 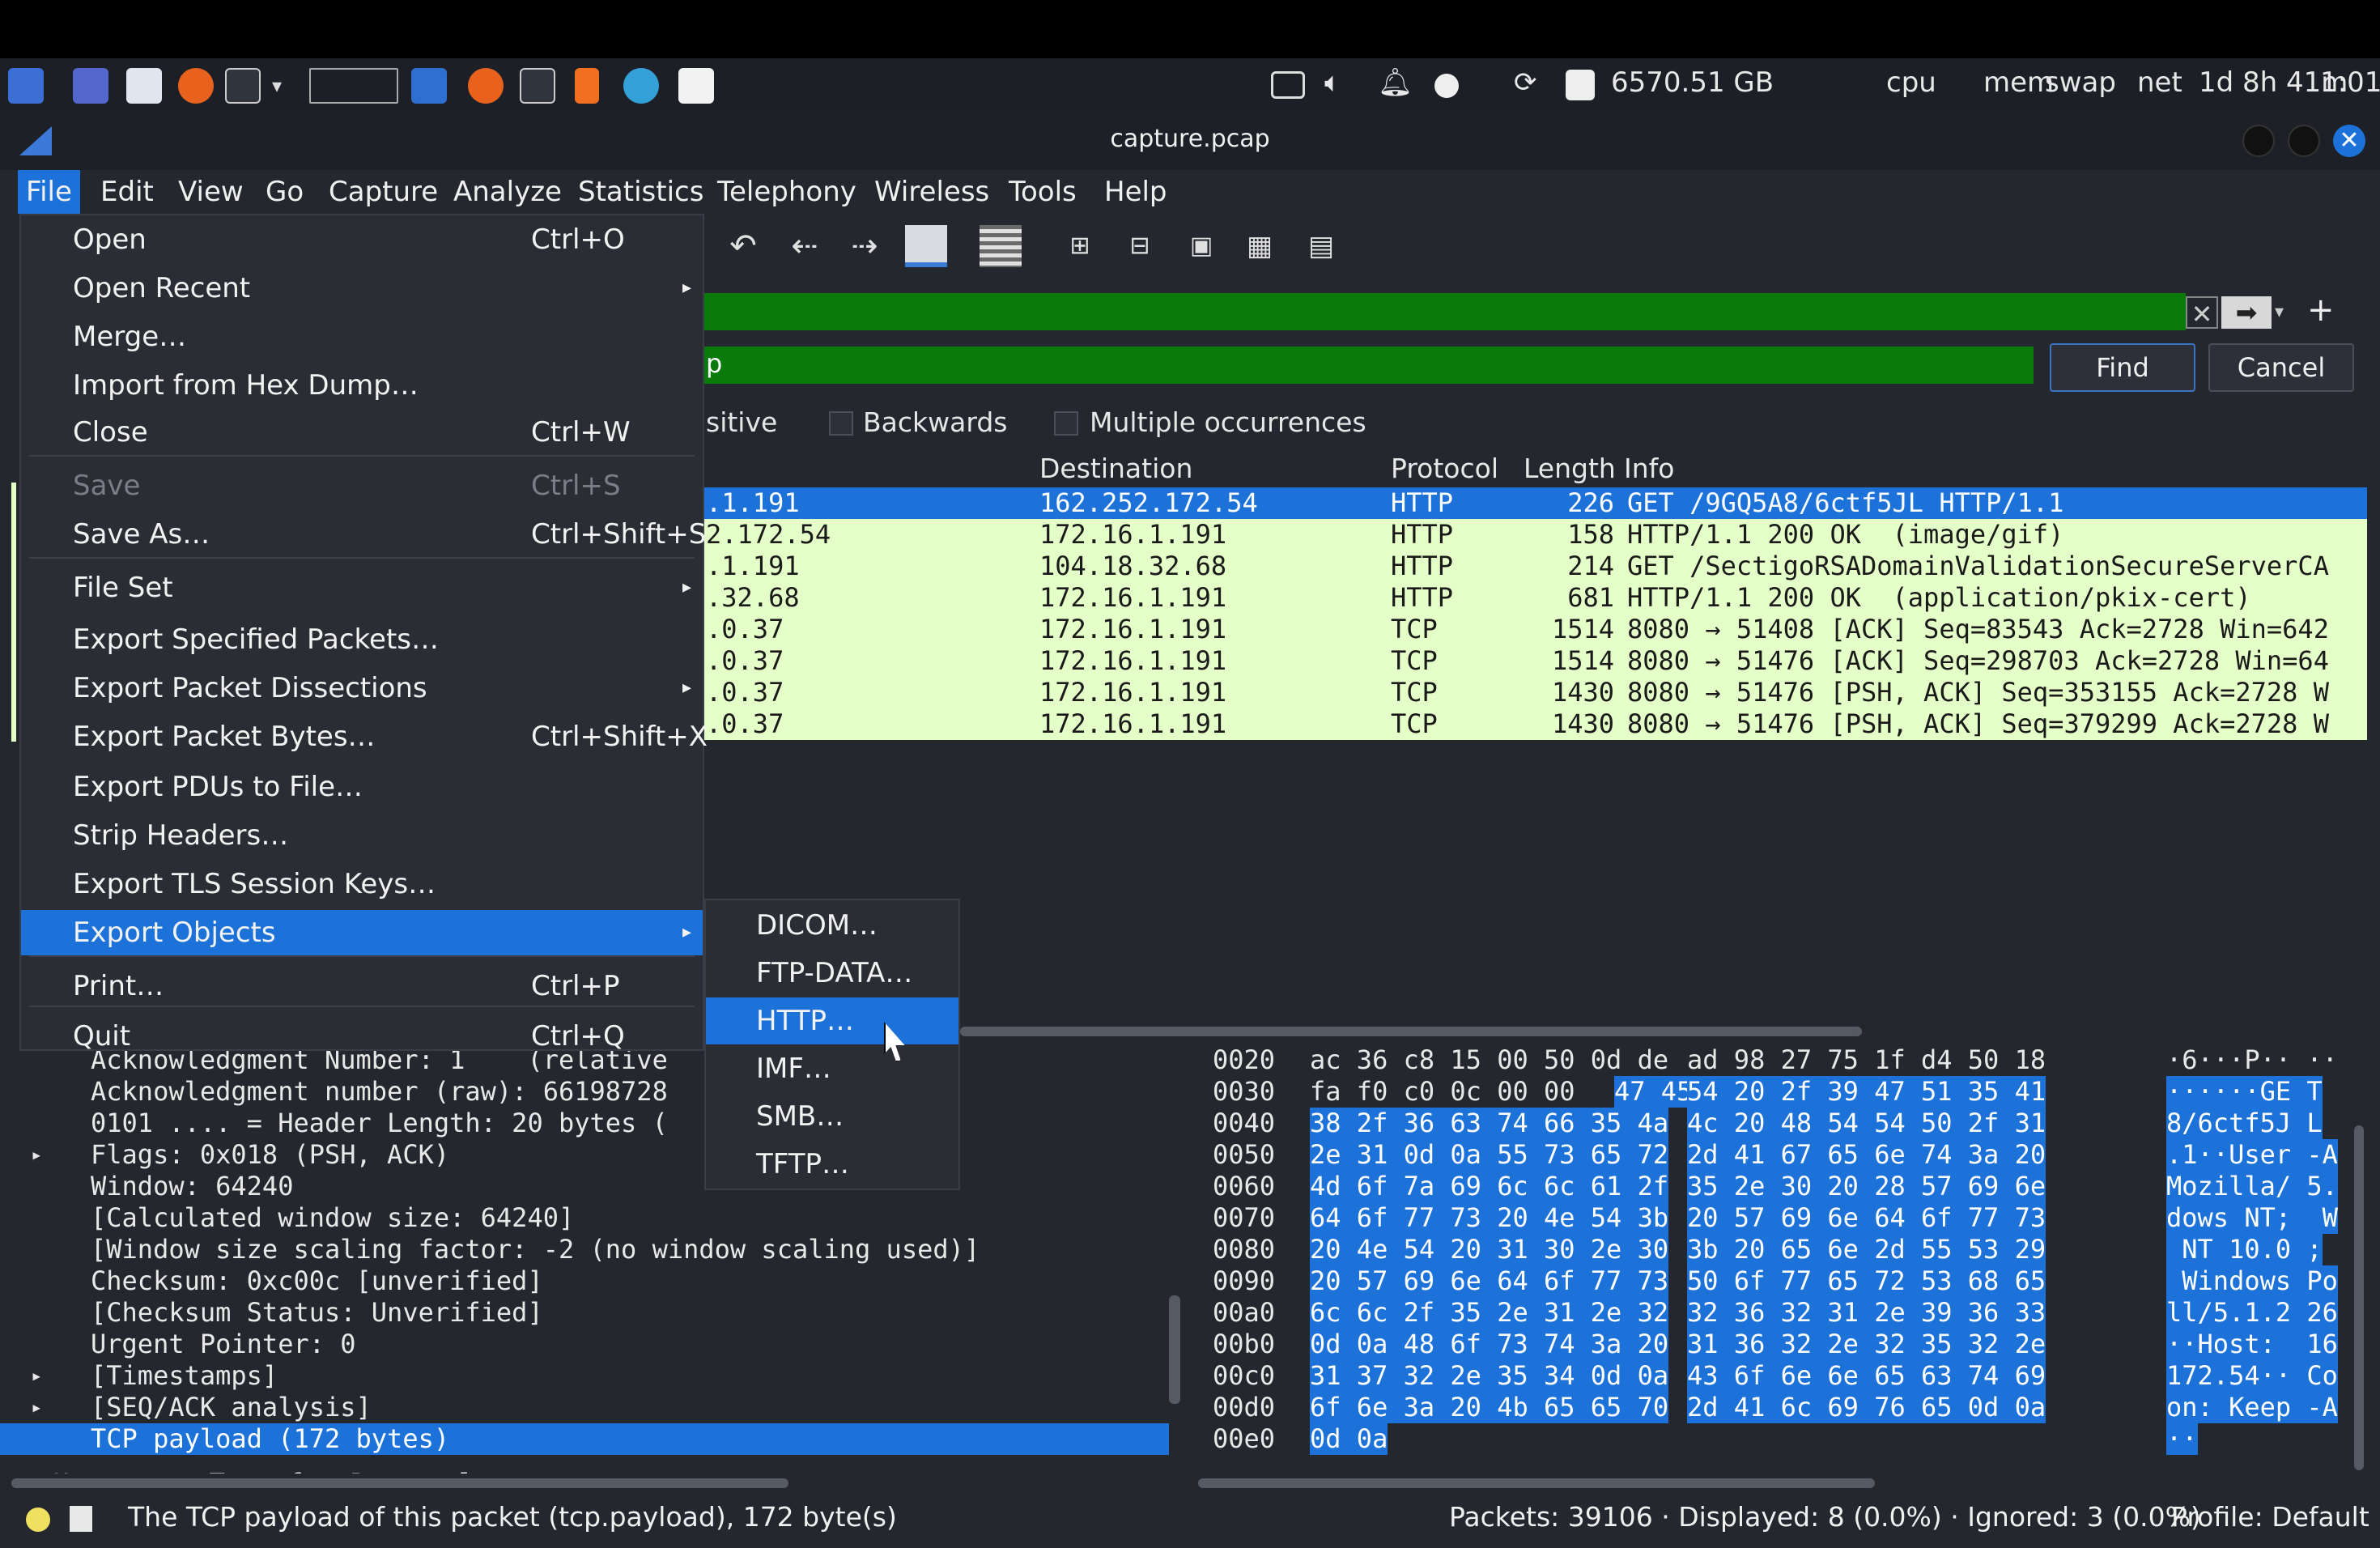 I want to click on add-filter-button-icon: +, so click(x=2324, y=310).